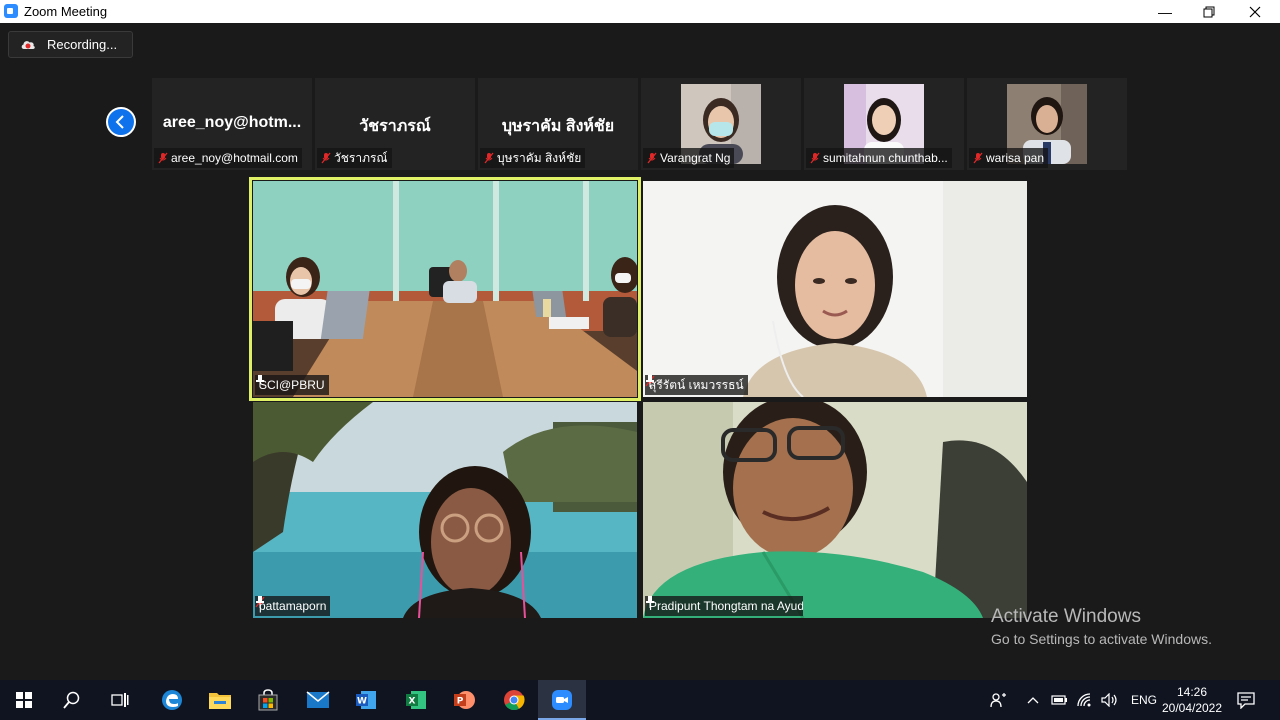  What do you see at coordinates (1144, 700) in the screenshot?
I see `input-language: ENG` at bounding box center [1144, 700].